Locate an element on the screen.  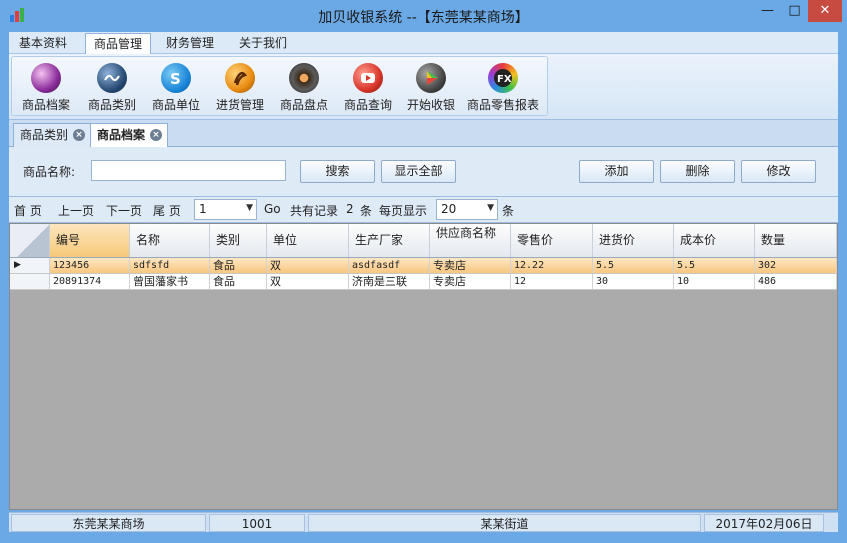
col-header-cost-price: 成本价 is located at coordinates (714, 240).